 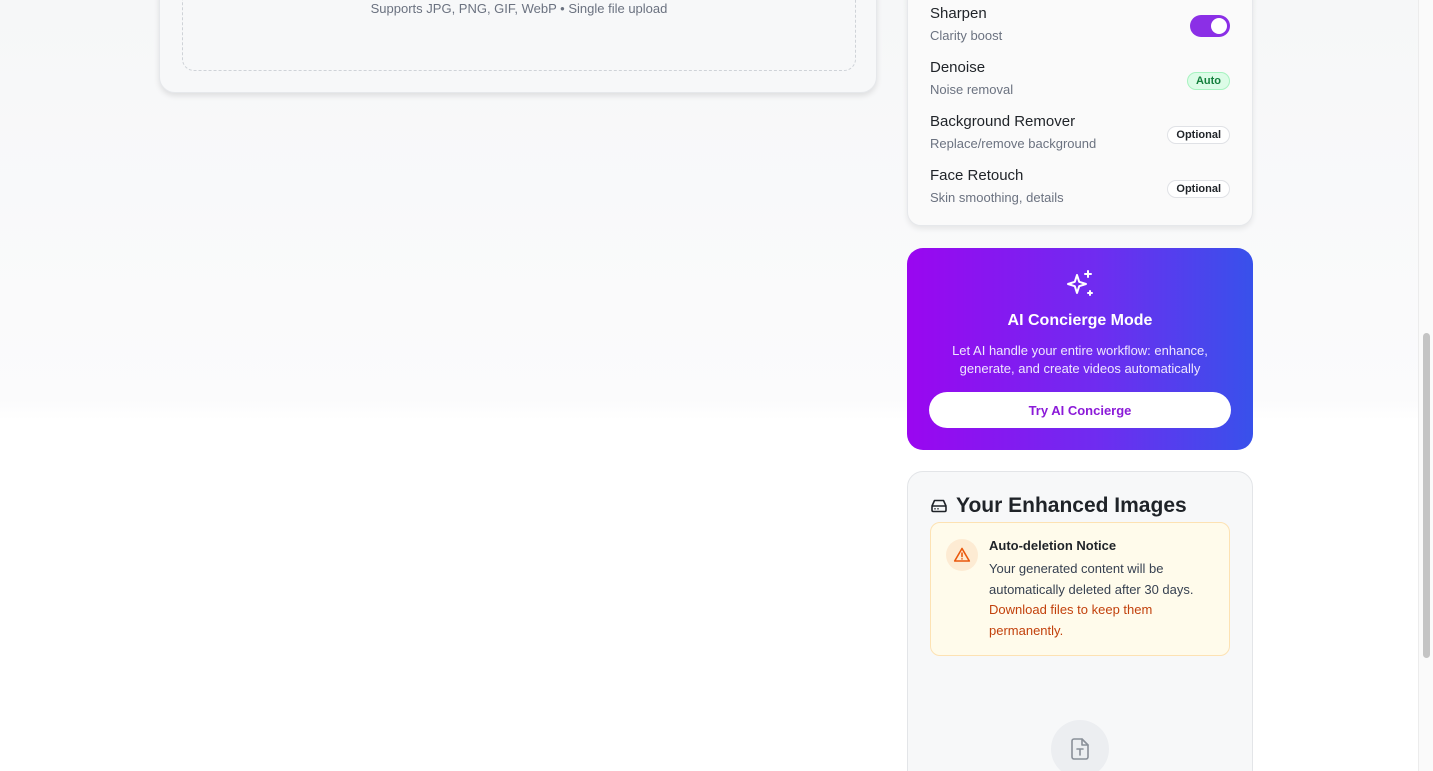 I want to click on warning-triangle-icon, so click(x=962, y=554).